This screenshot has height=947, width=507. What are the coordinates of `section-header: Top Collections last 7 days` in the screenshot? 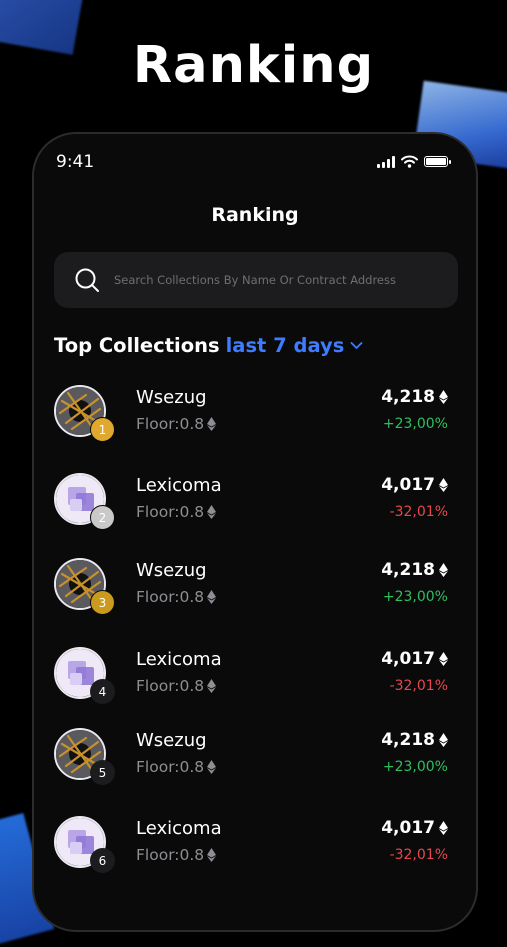 It's located at (208, 345).